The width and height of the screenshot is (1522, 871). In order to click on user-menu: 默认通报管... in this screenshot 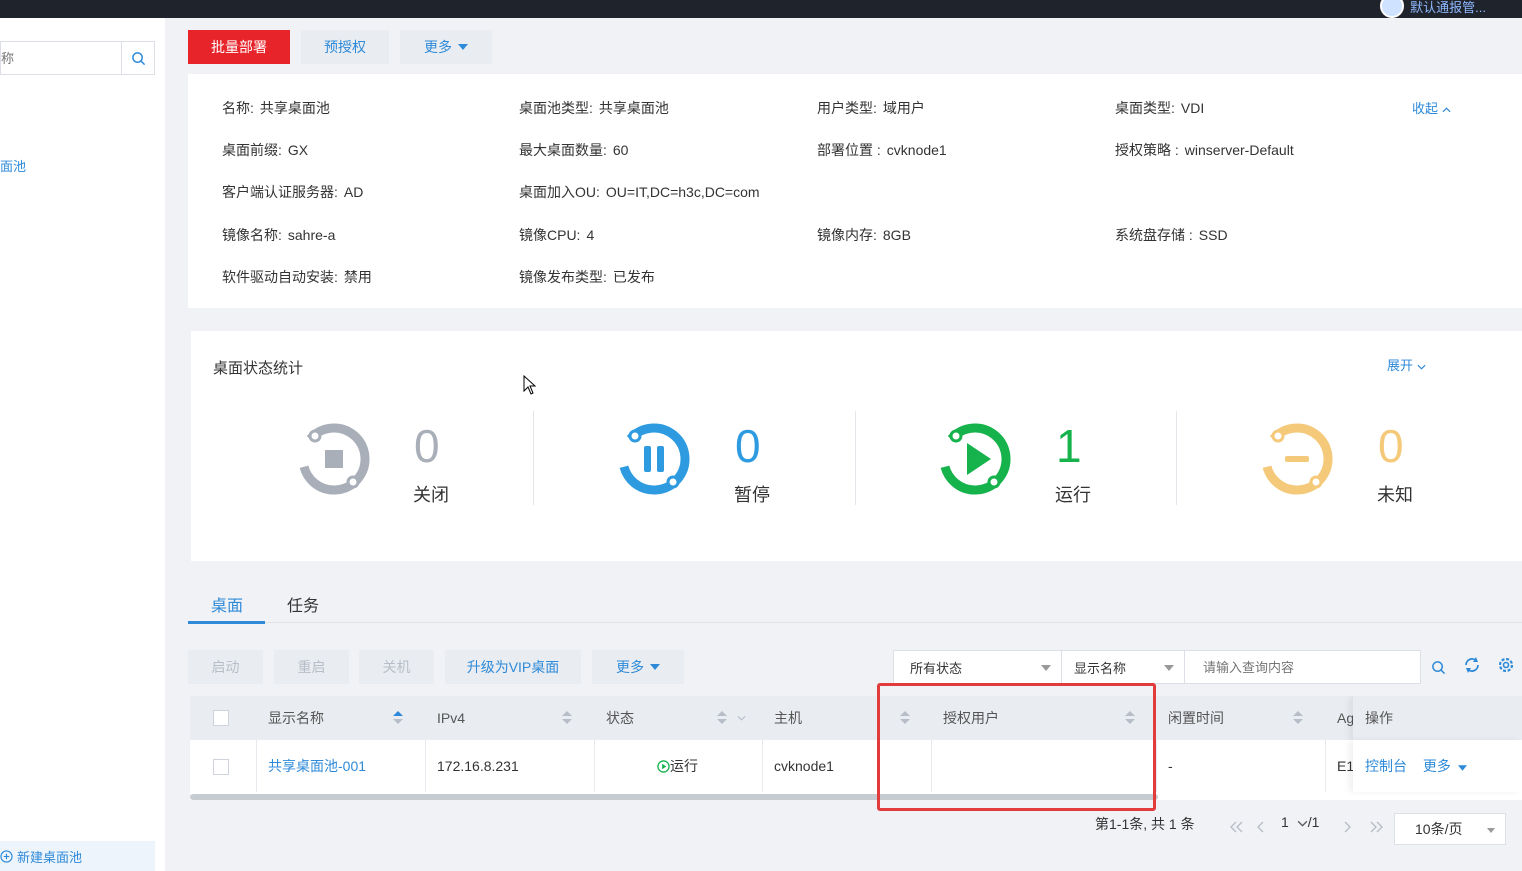, I will do `click(1433, 9)`.